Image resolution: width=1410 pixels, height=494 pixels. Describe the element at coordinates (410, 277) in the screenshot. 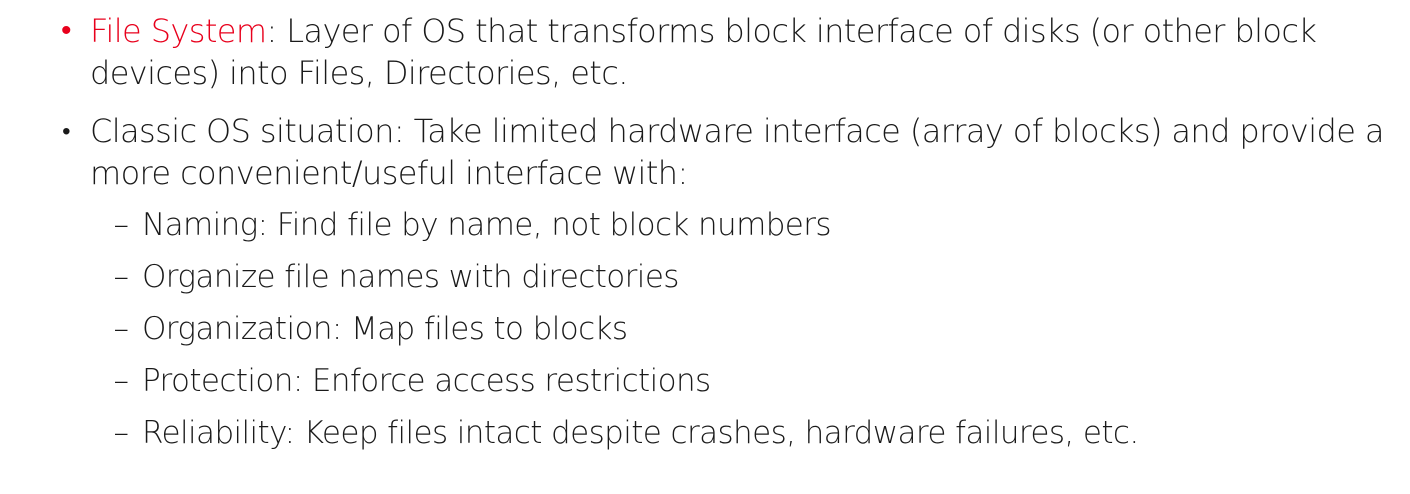

I see `sub-bullet-text: Organize file names with directories` at that location.